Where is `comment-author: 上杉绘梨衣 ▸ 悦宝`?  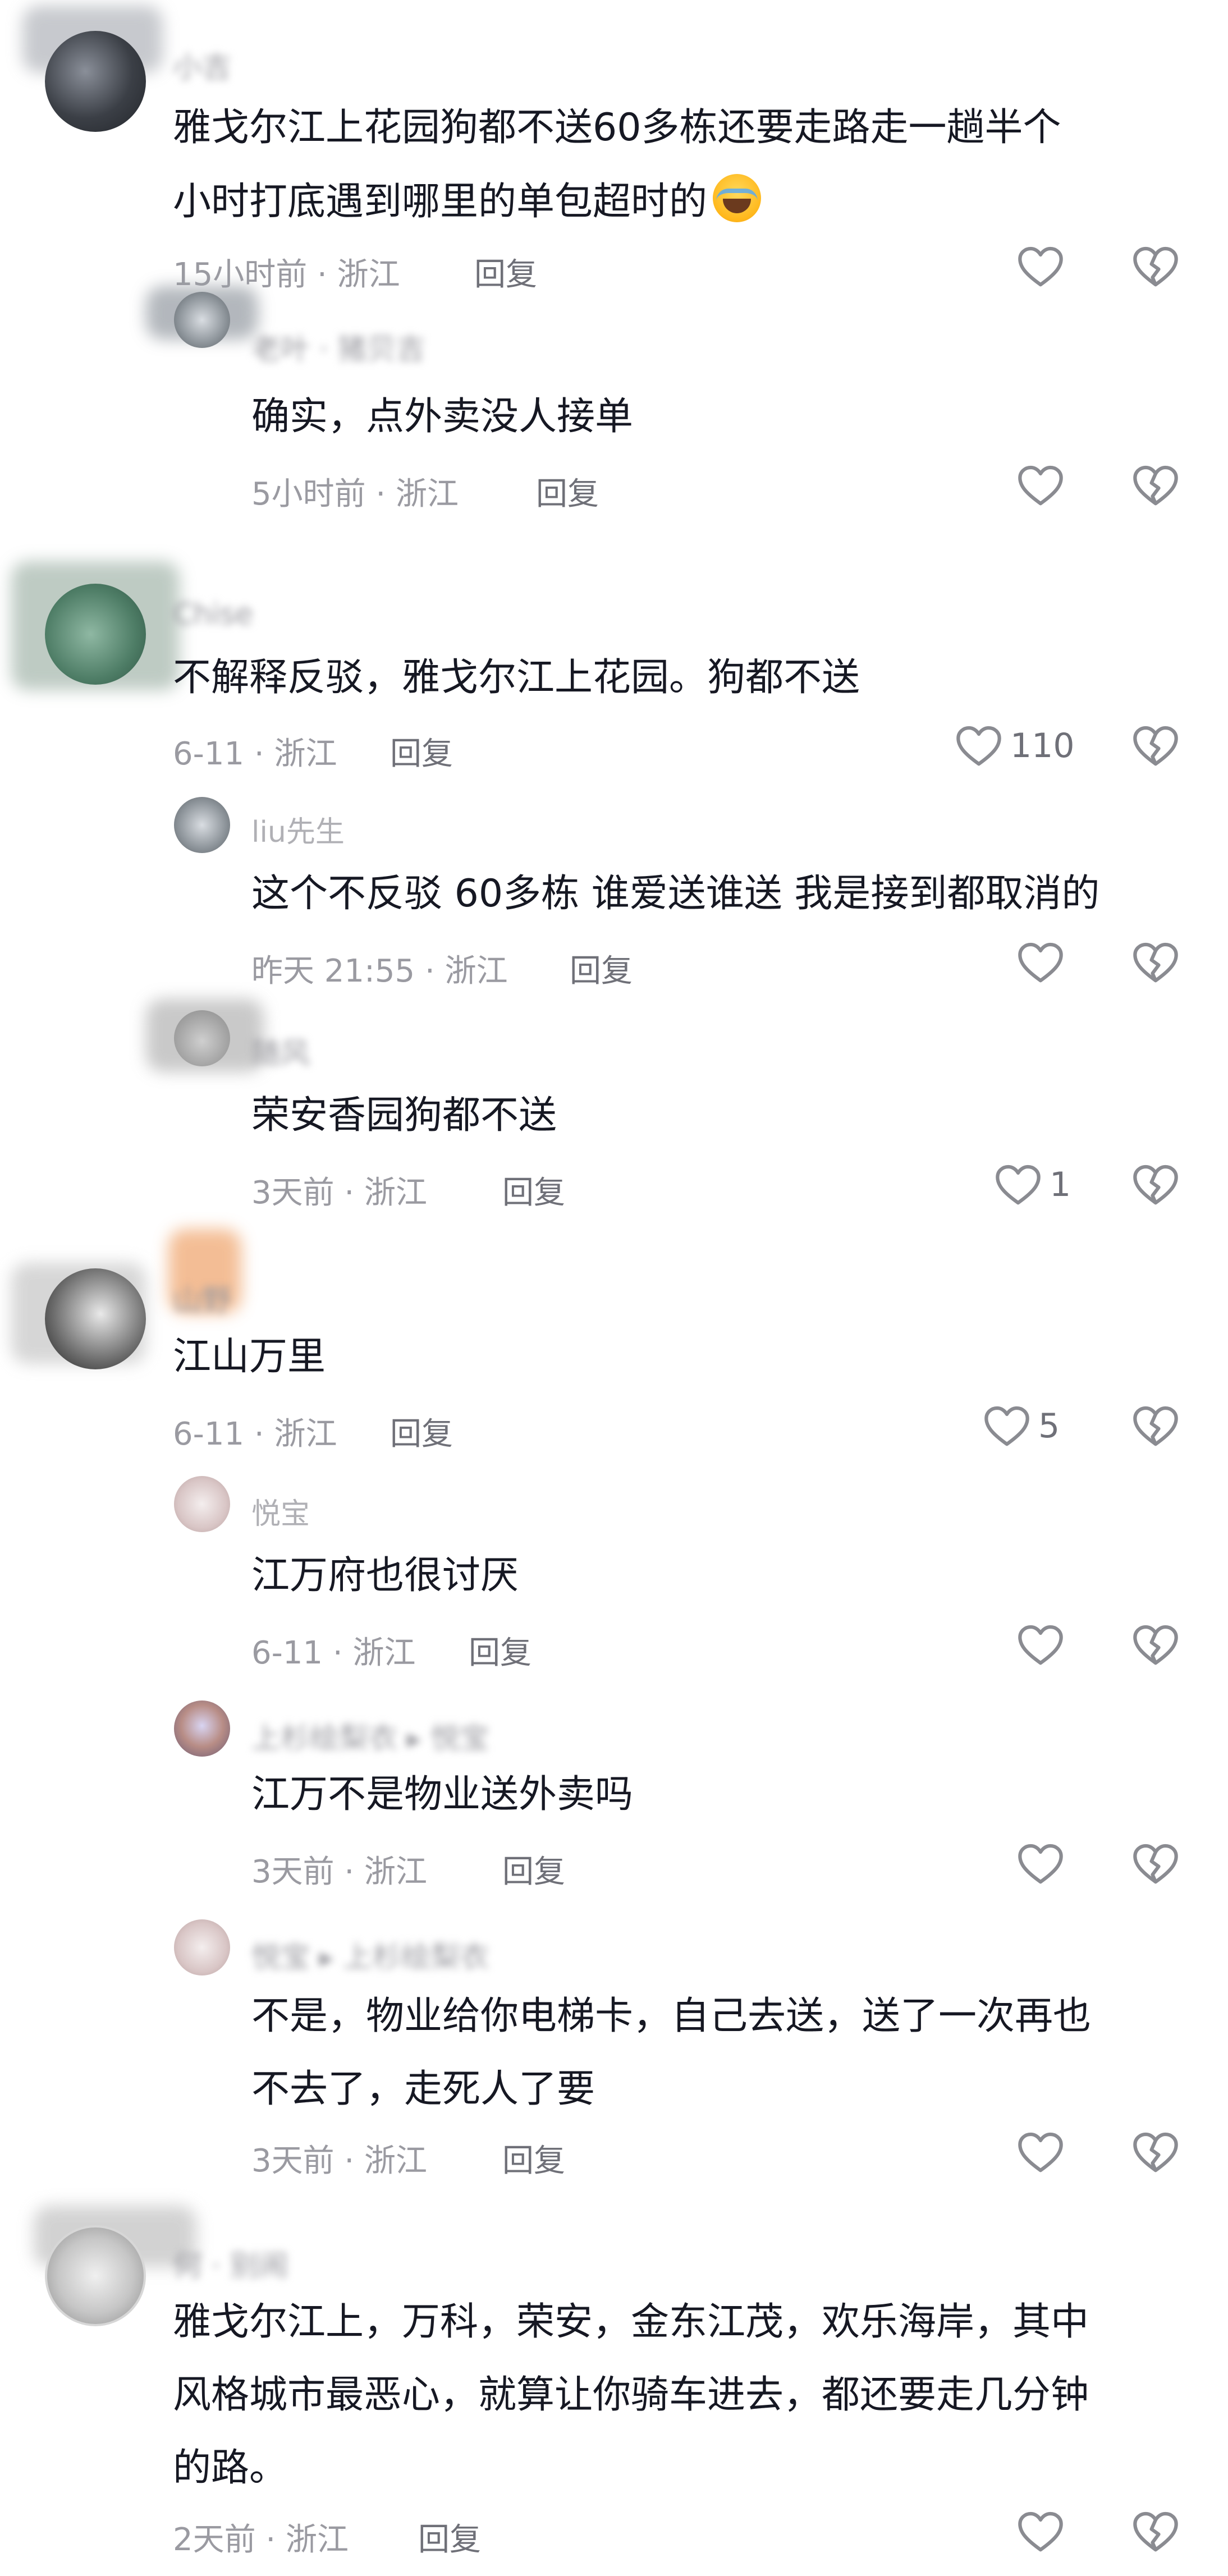
comment-author: 上杉绘梨衣 ▸ 悦宝 is located at coordinates (370, 1736).